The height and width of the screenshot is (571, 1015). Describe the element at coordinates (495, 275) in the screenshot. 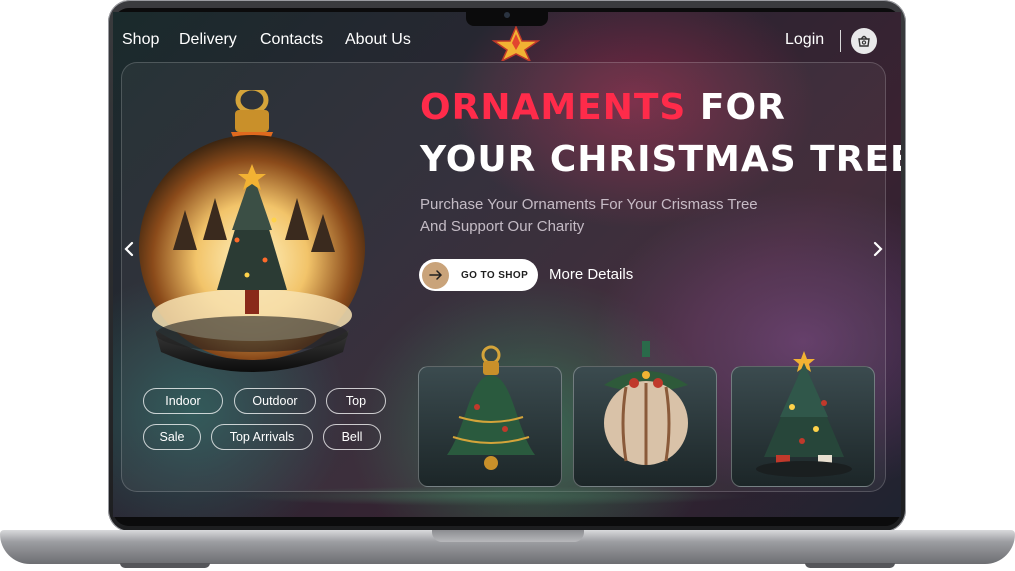

I see `go-to-shop-label: GO TO SHOP` at that location.